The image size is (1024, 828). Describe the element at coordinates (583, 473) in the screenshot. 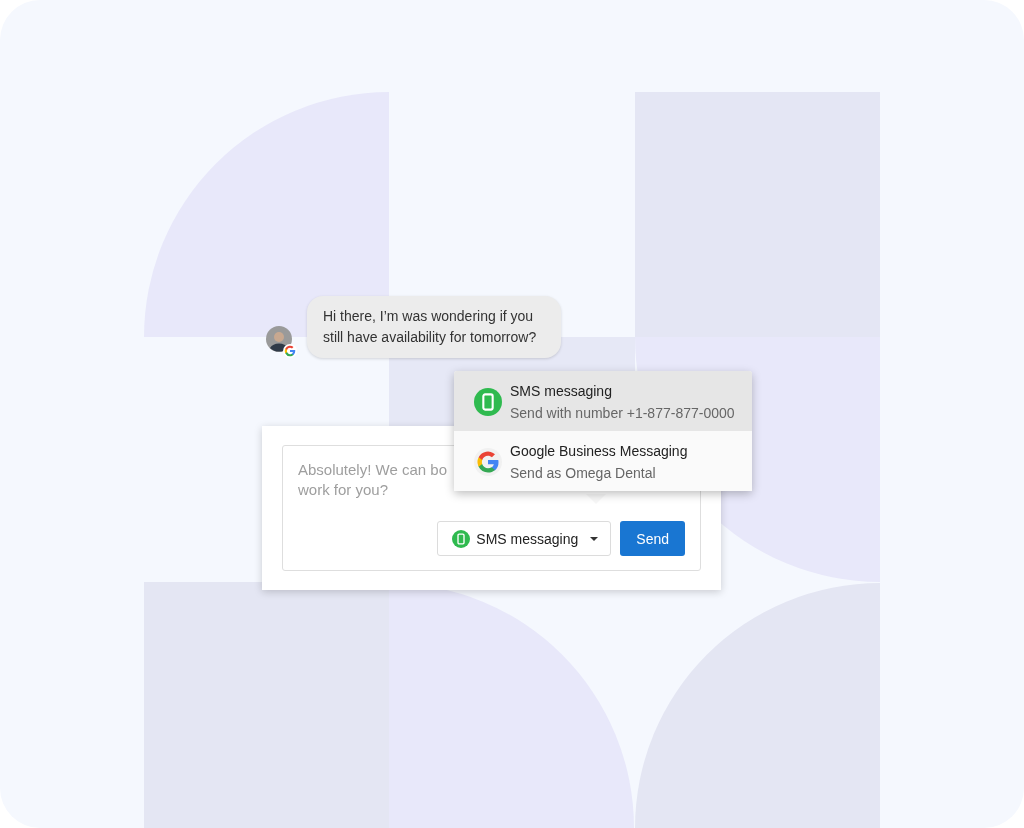

I see `item-subtitle: Send as Omega Dental` at that location.